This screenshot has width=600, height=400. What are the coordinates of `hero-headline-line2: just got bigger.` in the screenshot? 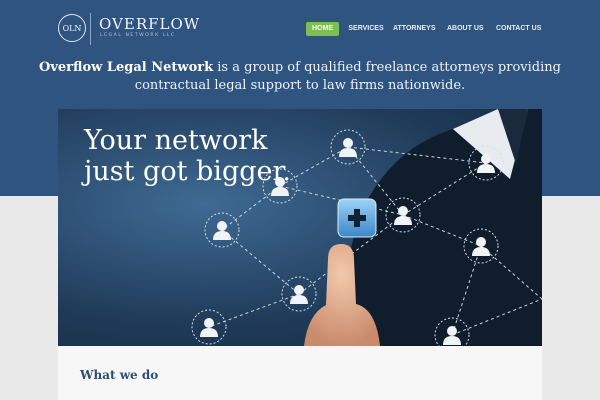 It's located at (188, 171).